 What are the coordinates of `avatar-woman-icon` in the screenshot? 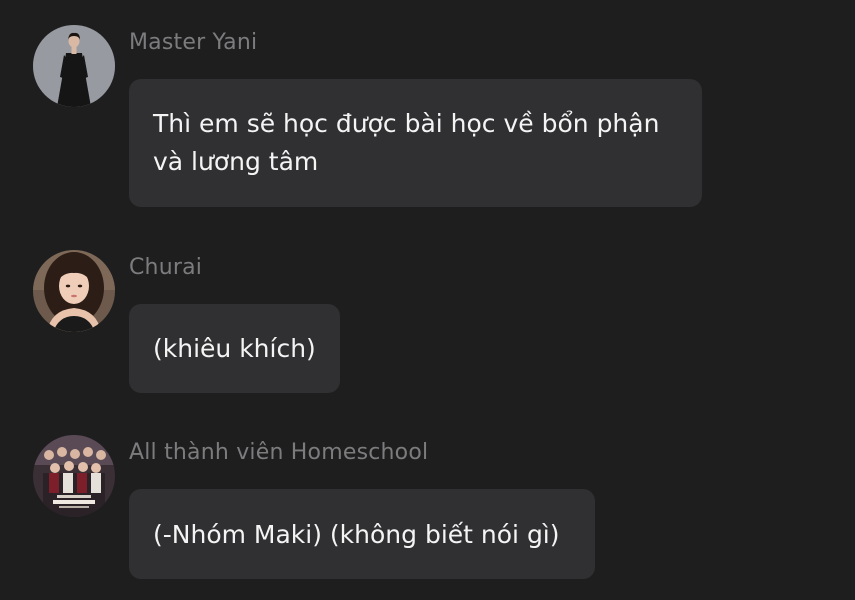 It's located at (74, 66).